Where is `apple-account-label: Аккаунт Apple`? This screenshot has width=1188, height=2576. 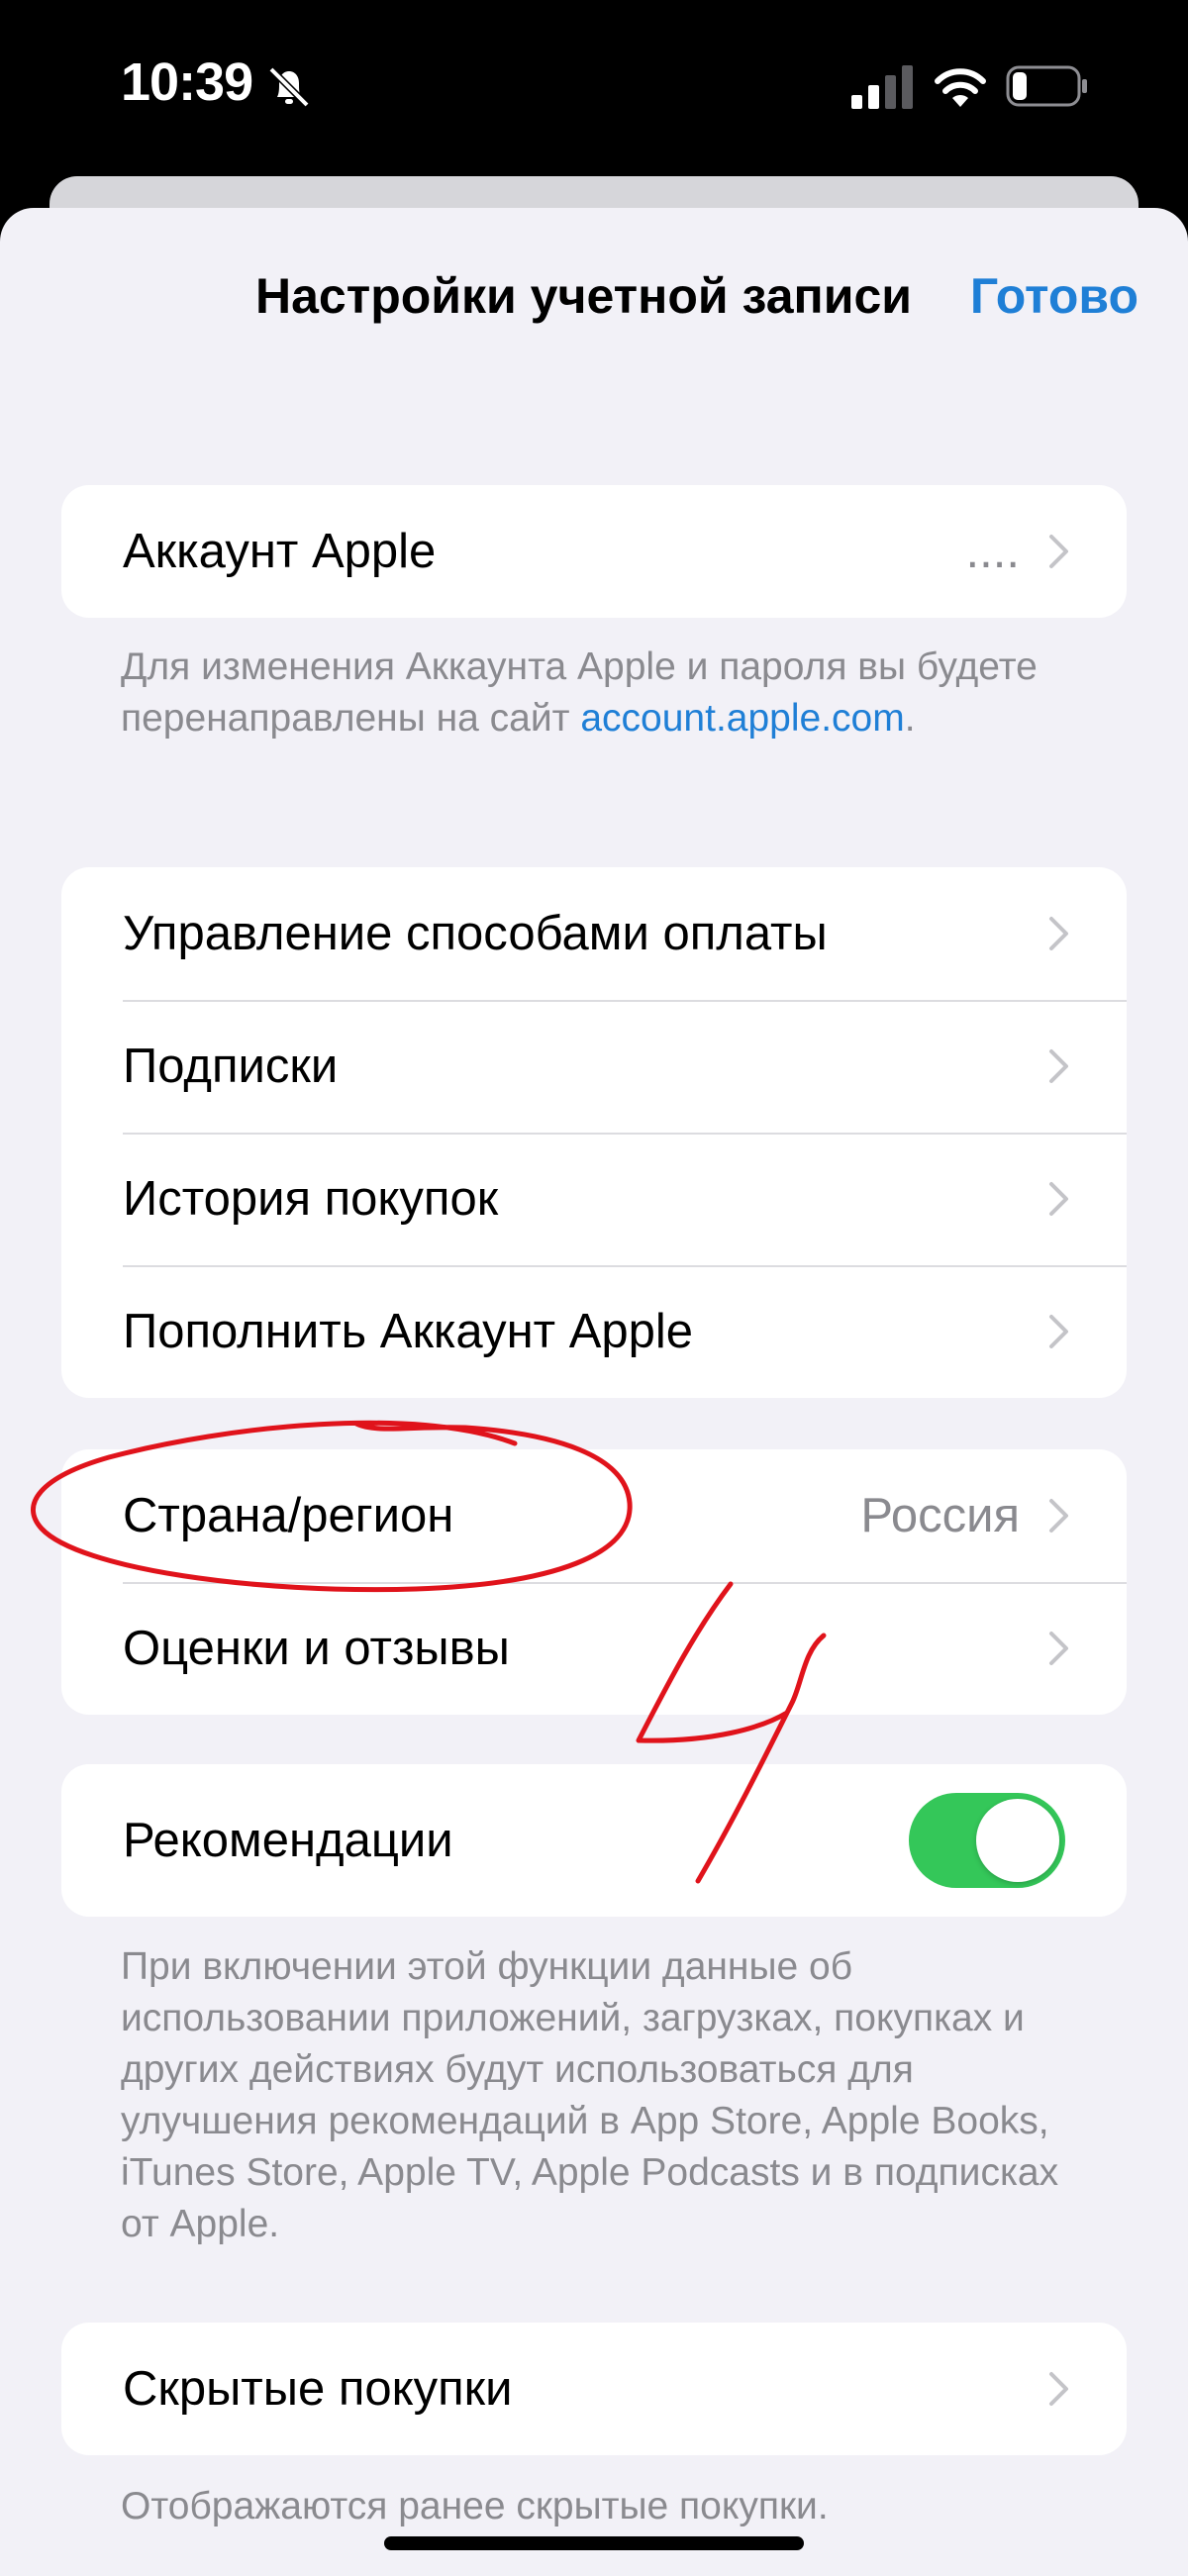
apple-account-label: Аккаунт Apple is located at coordinates (280, 551).